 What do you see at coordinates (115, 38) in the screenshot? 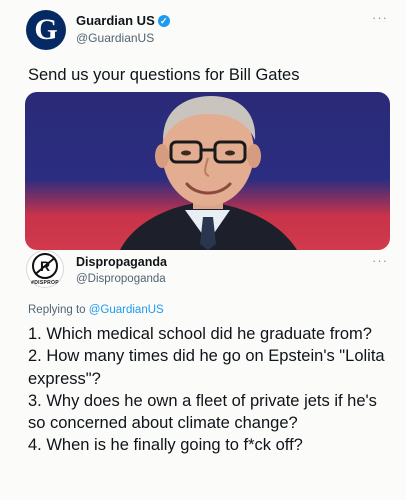
I see `tweet1-handle: @GuardianUS` at bounding box center [115, 38].